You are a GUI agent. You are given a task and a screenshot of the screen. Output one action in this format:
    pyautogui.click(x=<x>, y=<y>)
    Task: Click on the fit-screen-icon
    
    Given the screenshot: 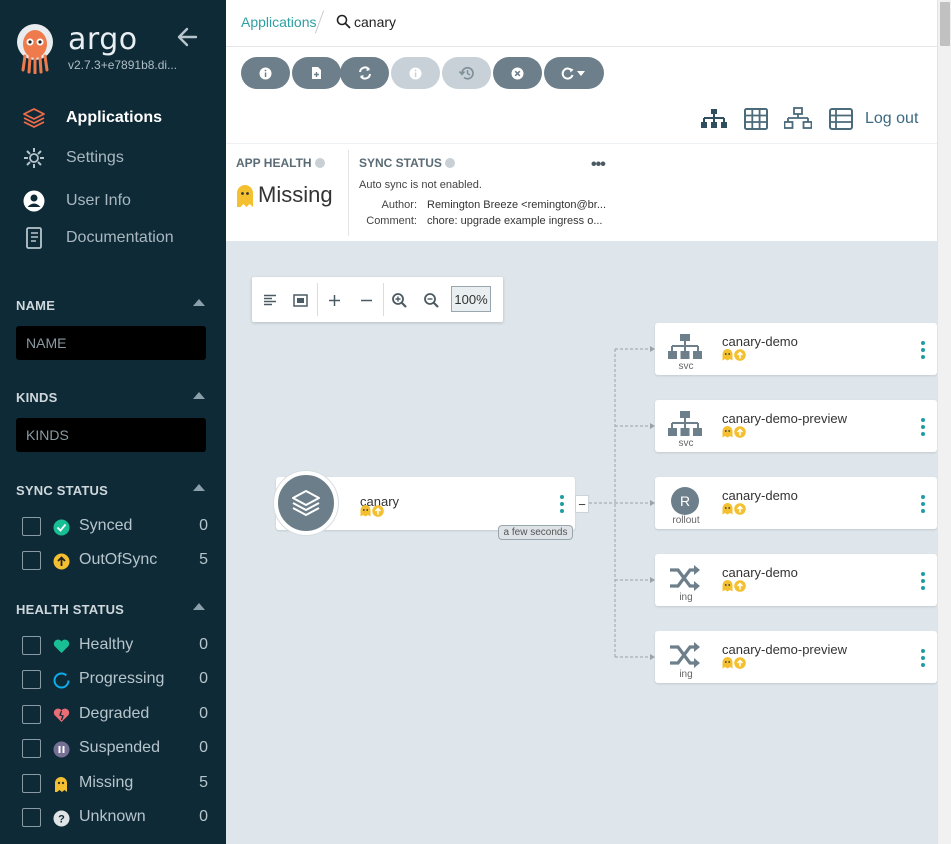 What is the action you would take?
    pyautogui.click(x=300, y=300)
    